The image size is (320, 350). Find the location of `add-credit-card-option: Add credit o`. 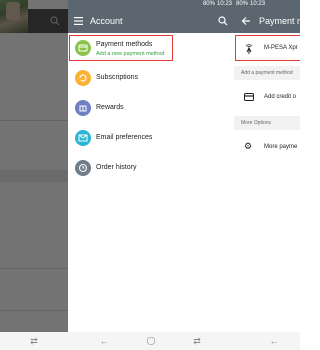

add-credit-card-option: Add credit o is located at coordinates (267, 98).